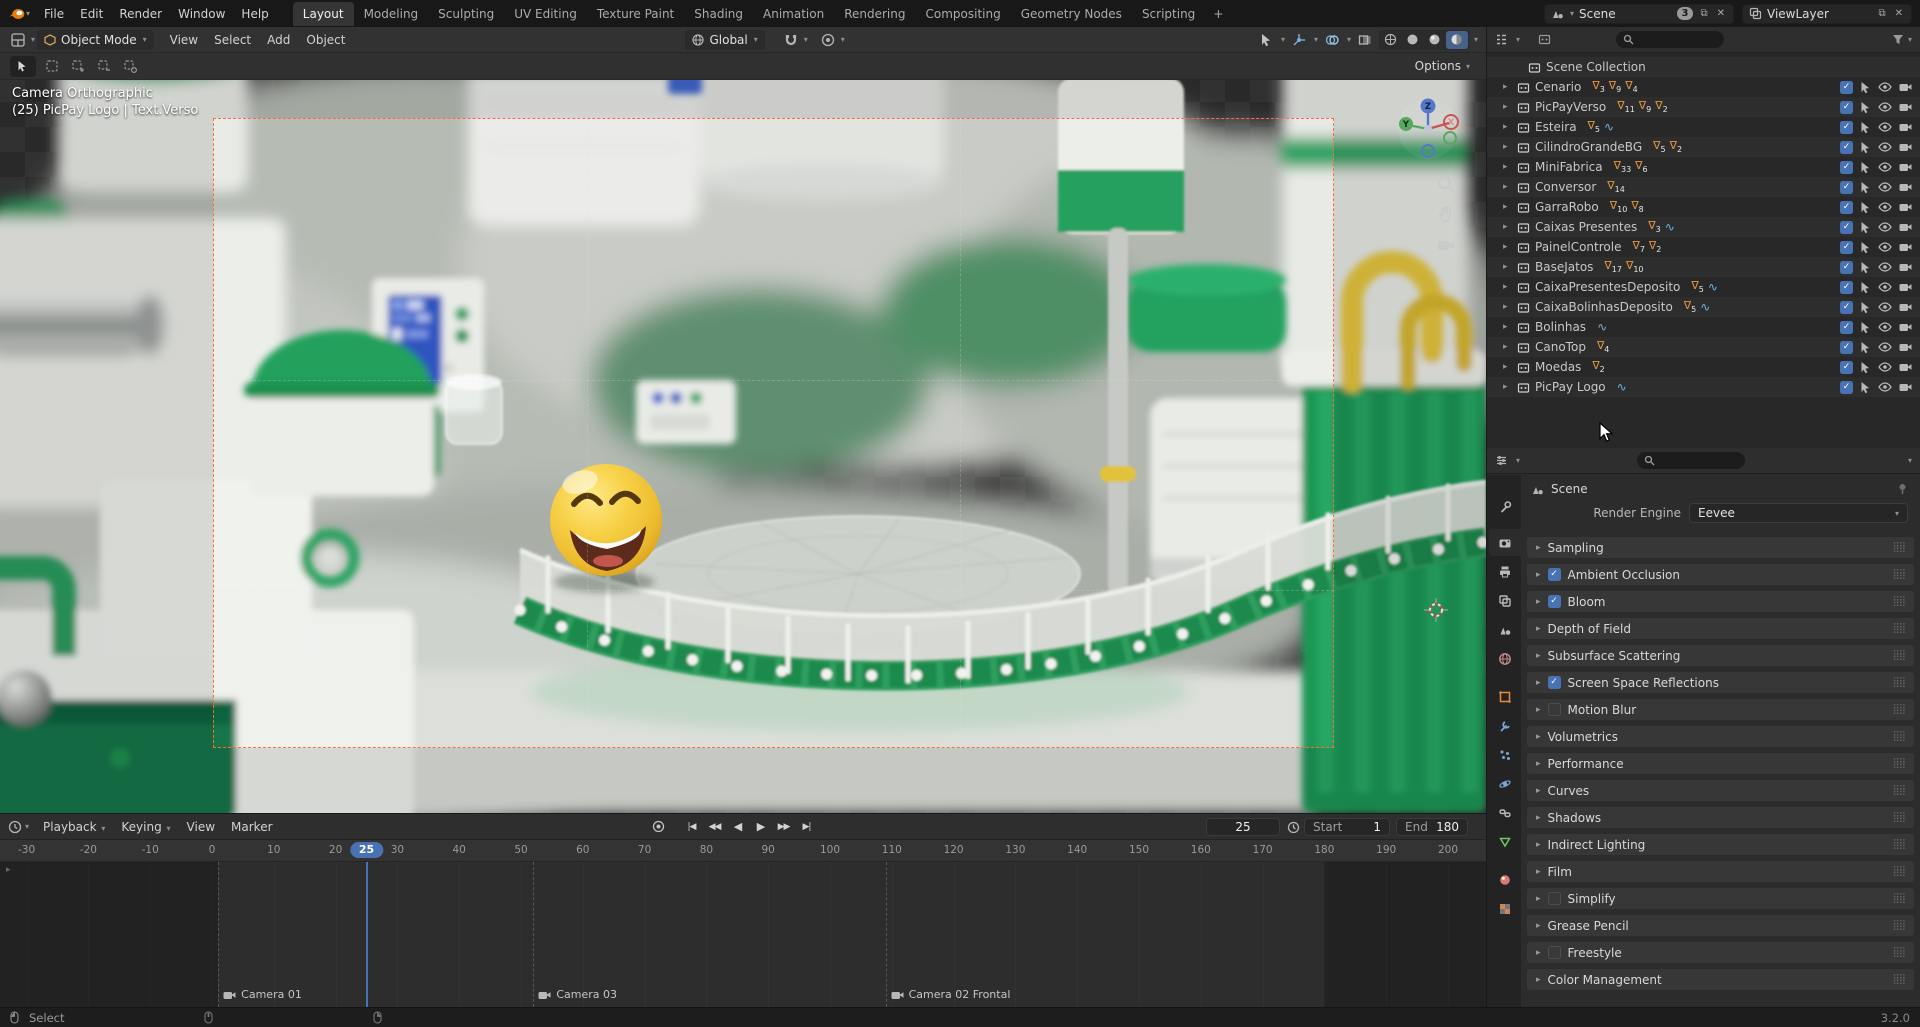  What do you see at coordinates (95, 39) in the screenshot?
I see `mode-selector: Object Mode ▾` at bounding box center [95, 39].